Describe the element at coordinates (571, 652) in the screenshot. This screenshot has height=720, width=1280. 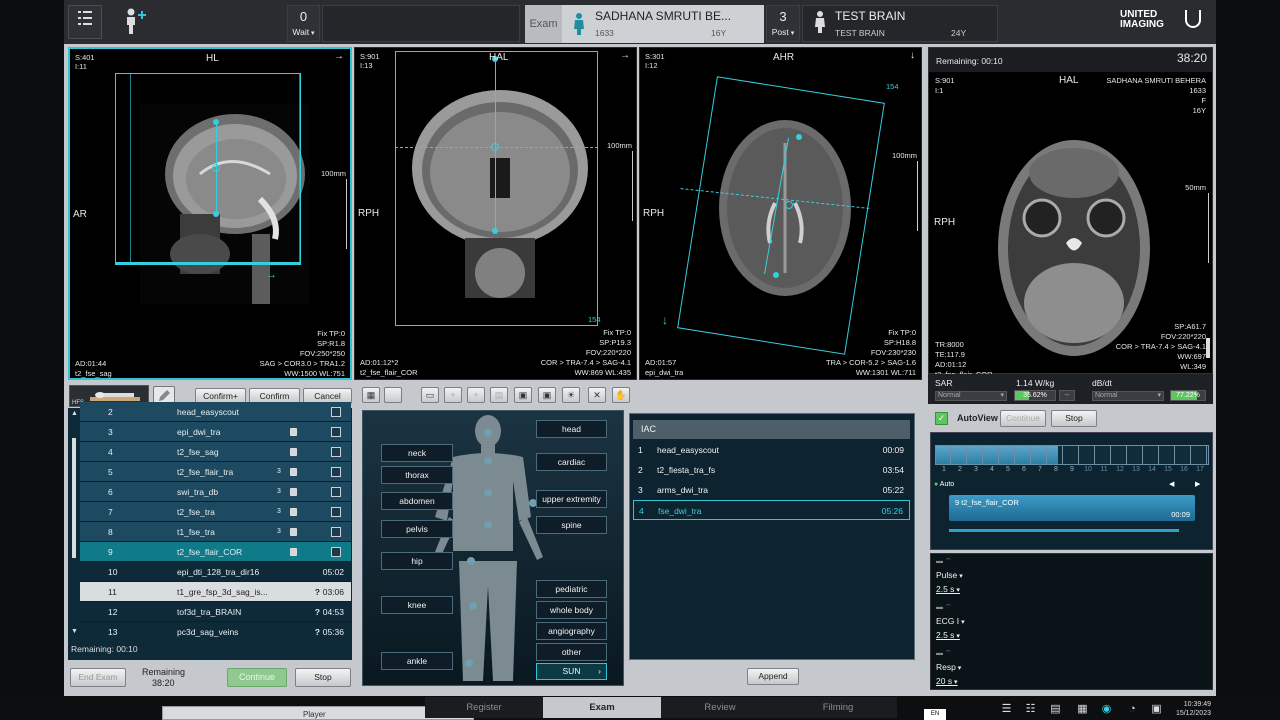
I see `body-region-other: other` at that location.